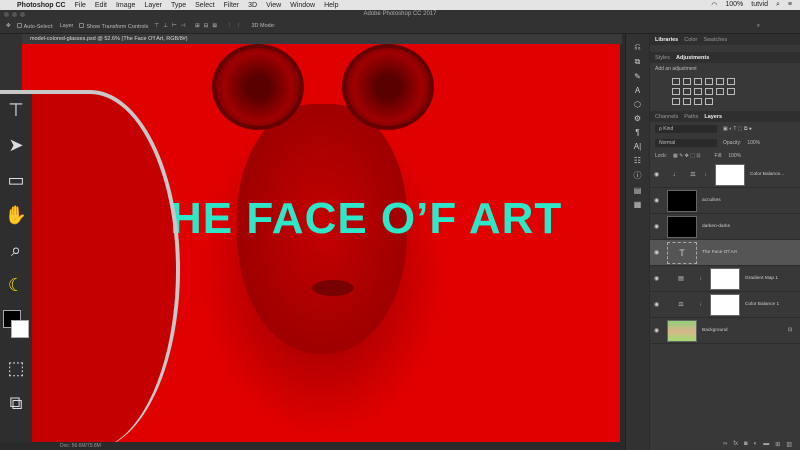 This screenshot has width=800, height=450. What do you see at coordinates (638, 204) in the screenshot?
I see `notes-icon: ▦` at bounding box center [638, 204].